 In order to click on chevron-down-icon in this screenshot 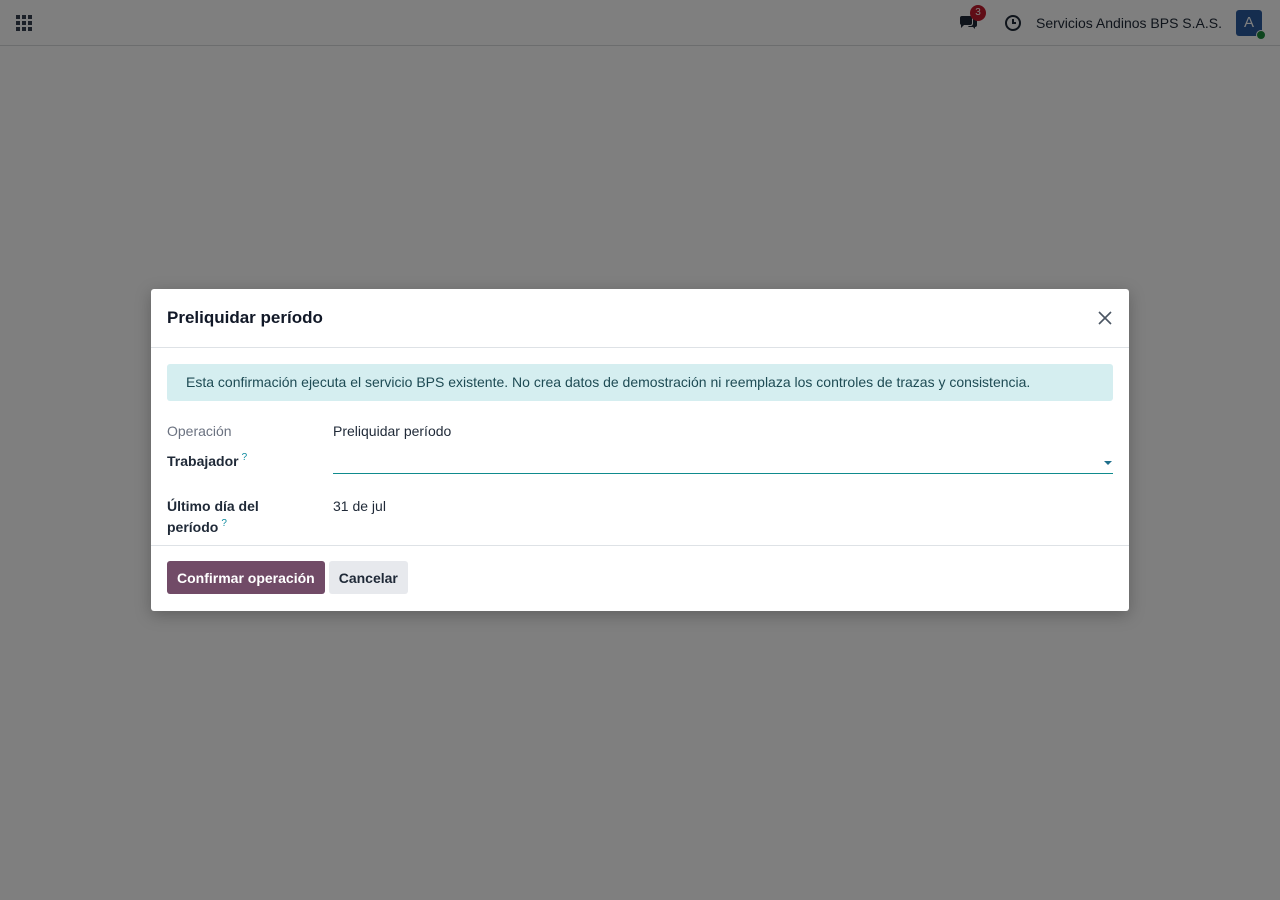, I will do `click(1108, 463)`.